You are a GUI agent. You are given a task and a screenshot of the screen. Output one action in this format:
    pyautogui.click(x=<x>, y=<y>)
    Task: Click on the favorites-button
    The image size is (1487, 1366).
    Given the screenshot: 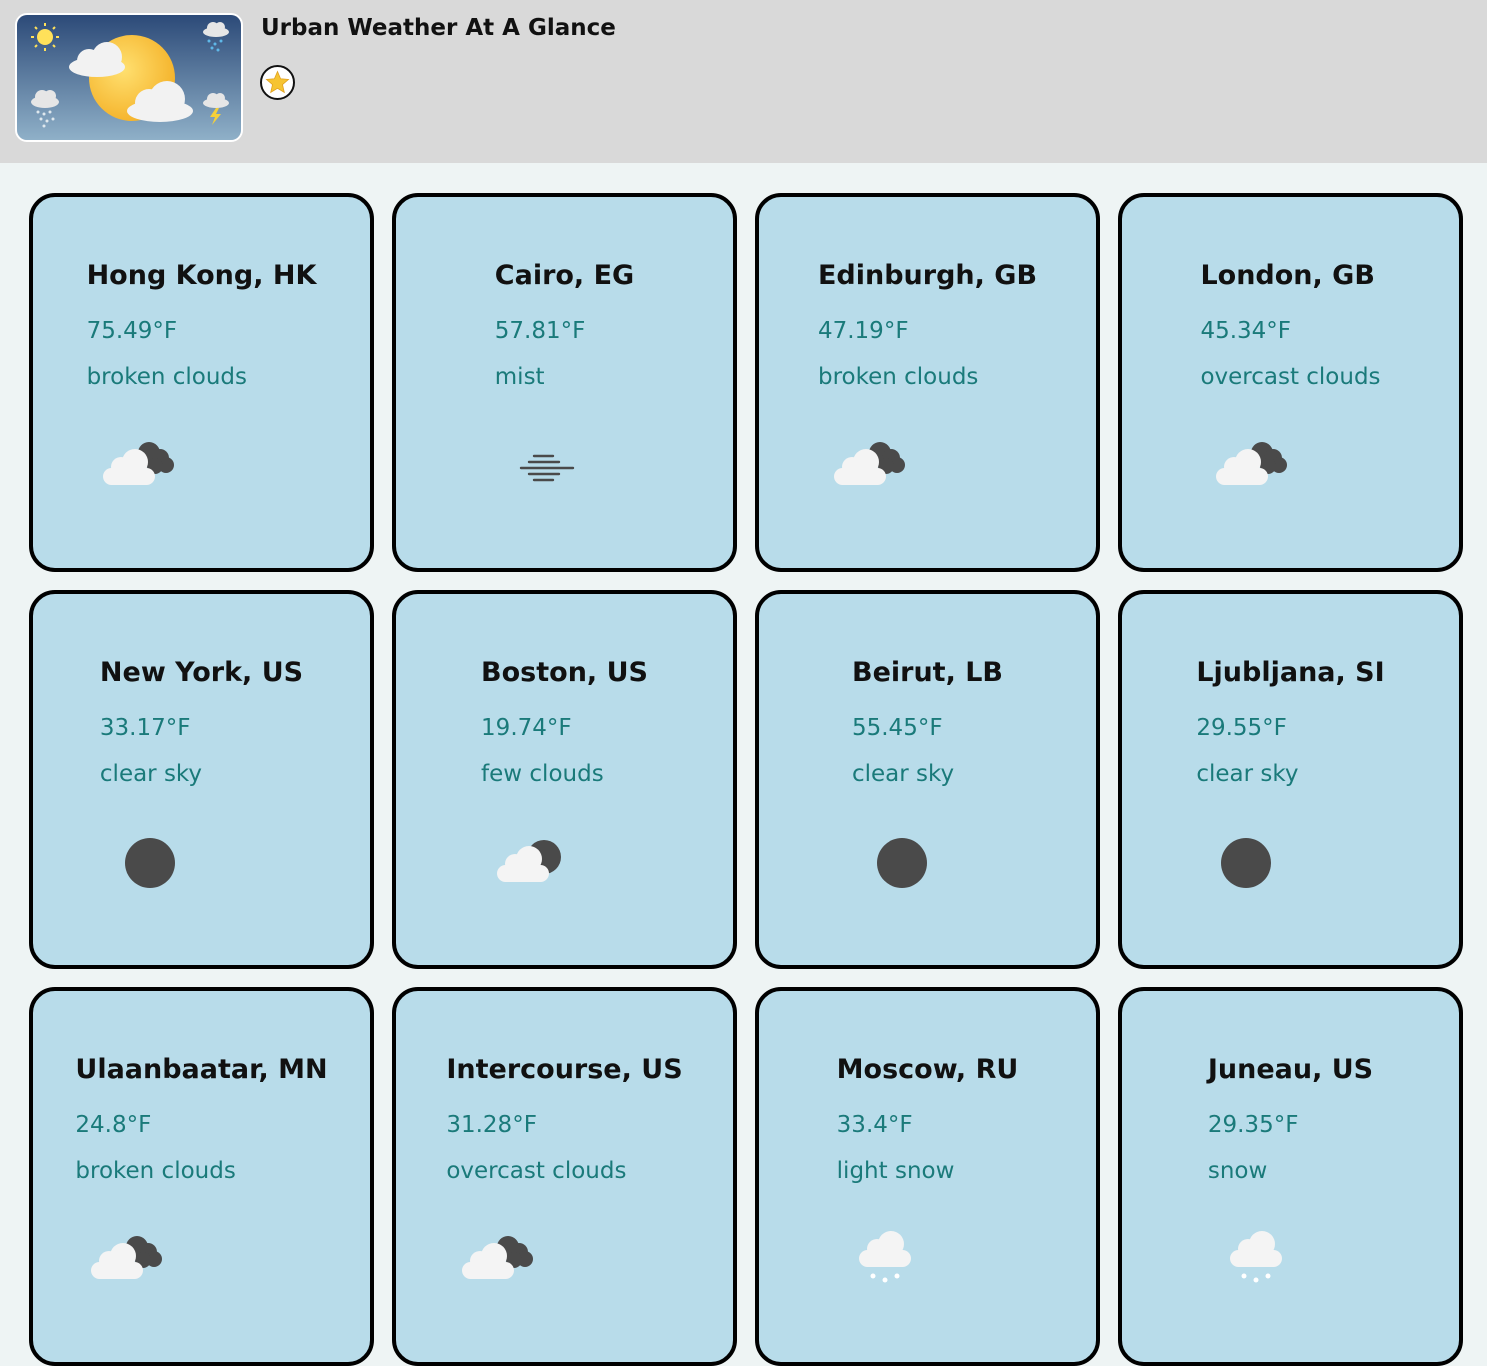 What is the action you would take?
    pyautogui.click(x=277, y=82)
    